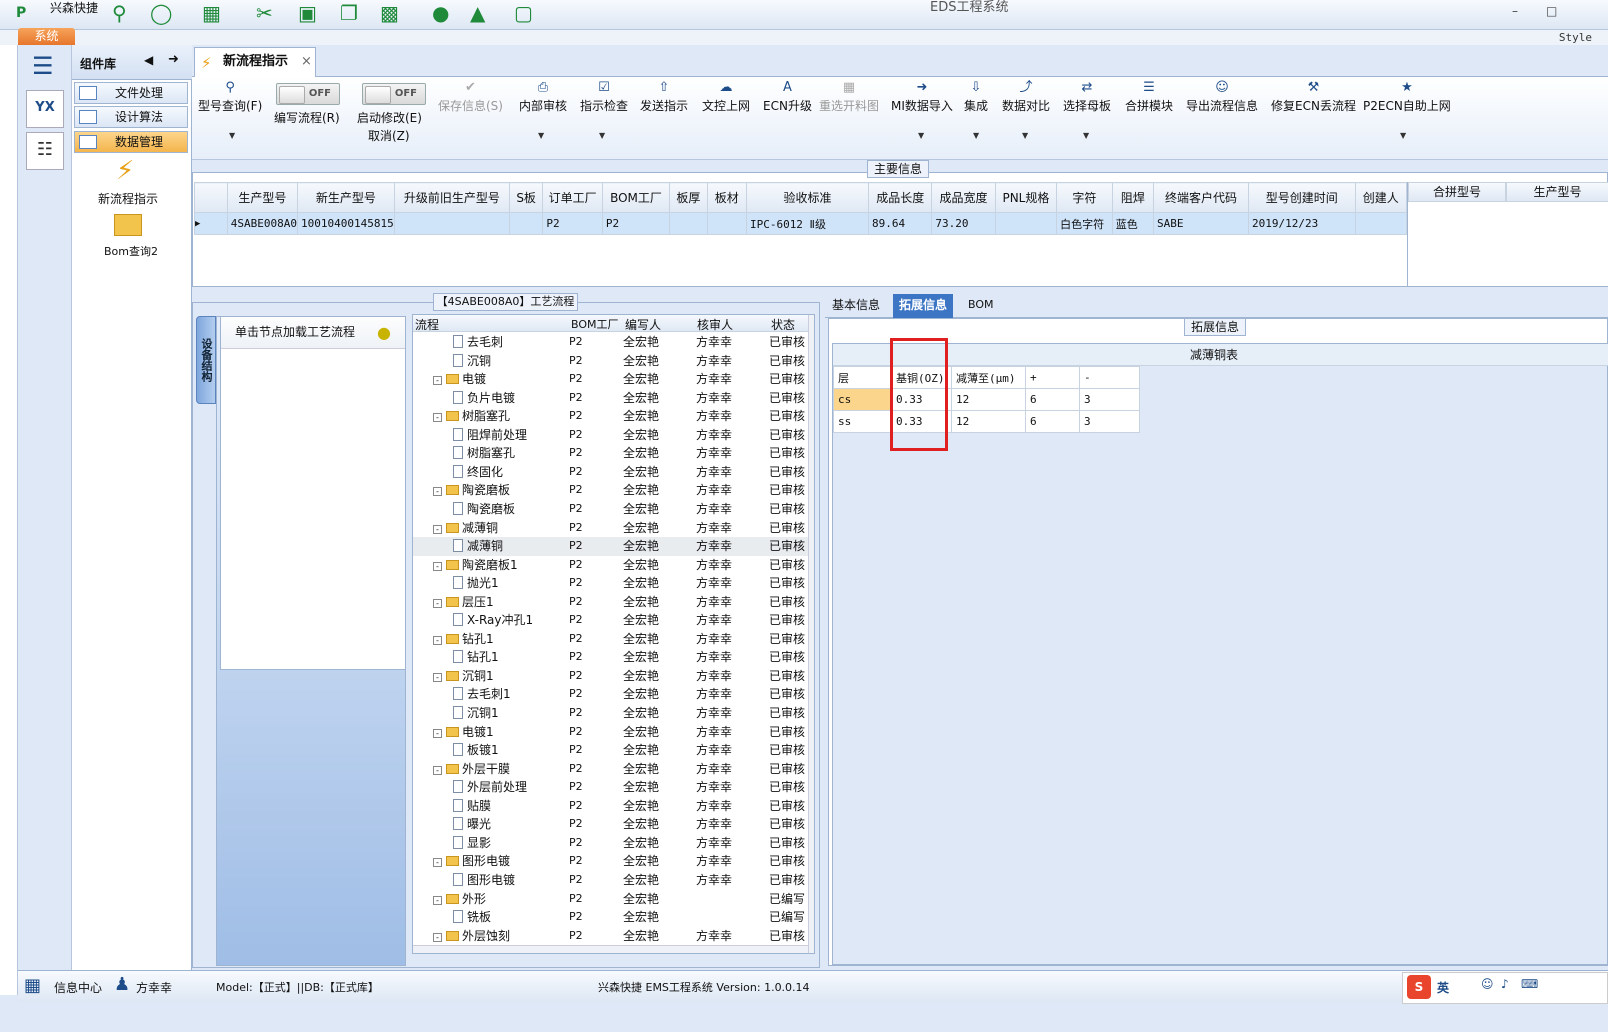 Image resolution: width=1608 pixels, height=1032 pixels. Describe the element at coordinates (389, 135) in the screenshot. I see `cancel-button: 取消(Z)` at that location.